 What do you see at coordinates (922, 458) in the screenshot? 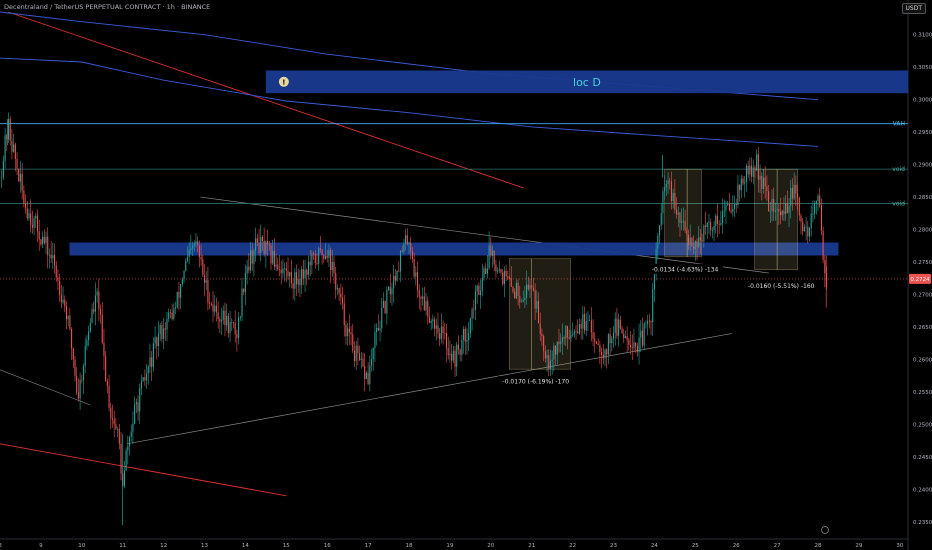
I see `y-tick-label: 0.2450` at bounding box center [922, 458].